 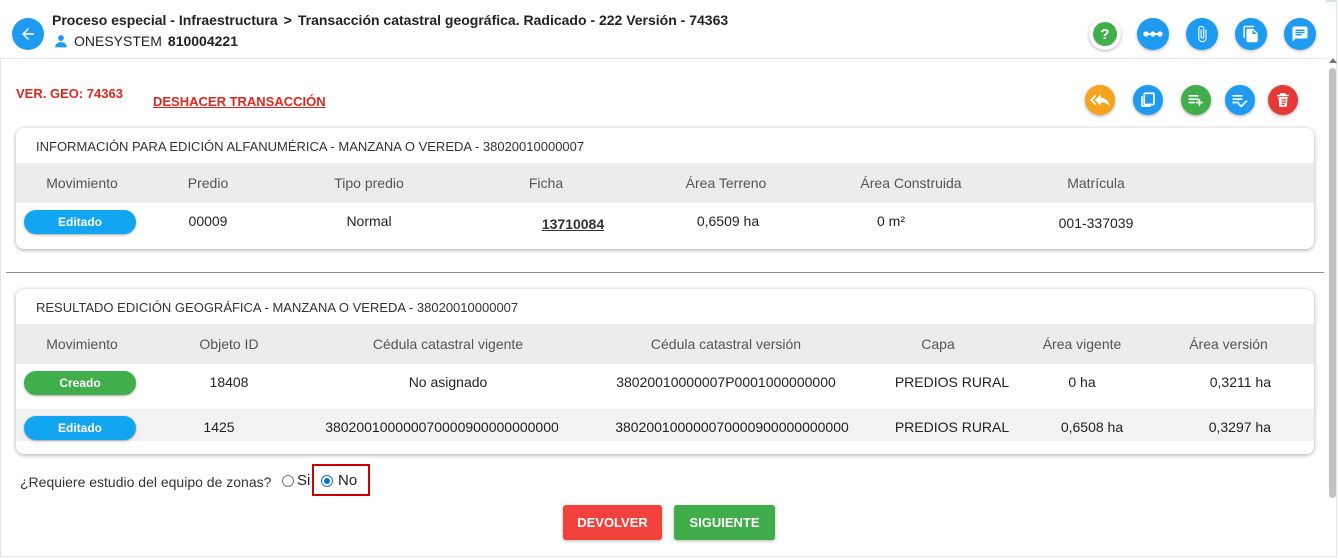 What do you see at coordinates (229, 344) in the screenshot?
I see `geo-col-objeto-id: Objeto ID` at bounding box center [229, 344].